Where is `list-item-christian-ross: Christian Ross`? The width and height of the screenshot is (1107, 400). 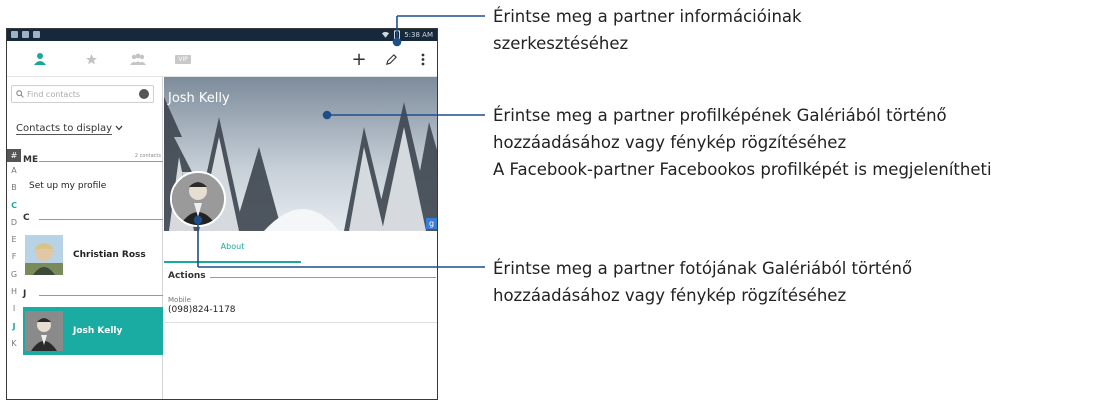
list-item-christian-ross: Christian Ross is located at coordinates (93, 255).